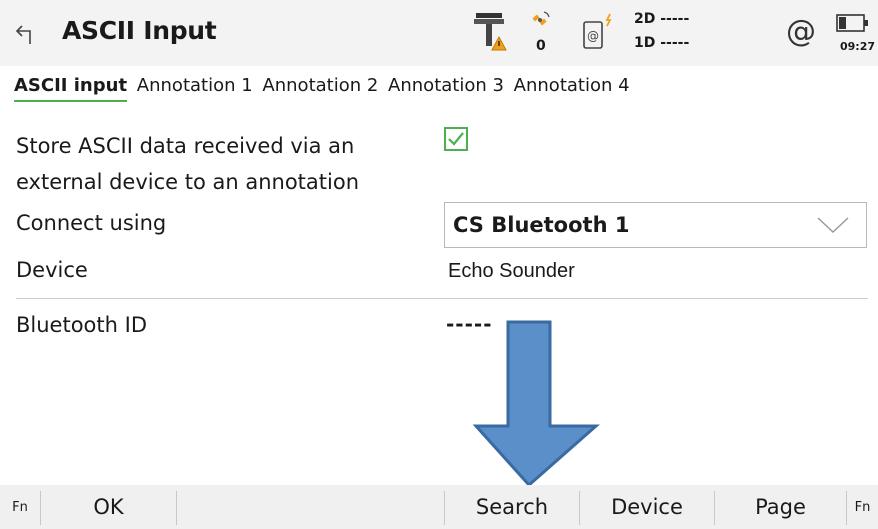 This screenshot has width=878, height=529. I want to click on softkey-separator, so click(176, 508).